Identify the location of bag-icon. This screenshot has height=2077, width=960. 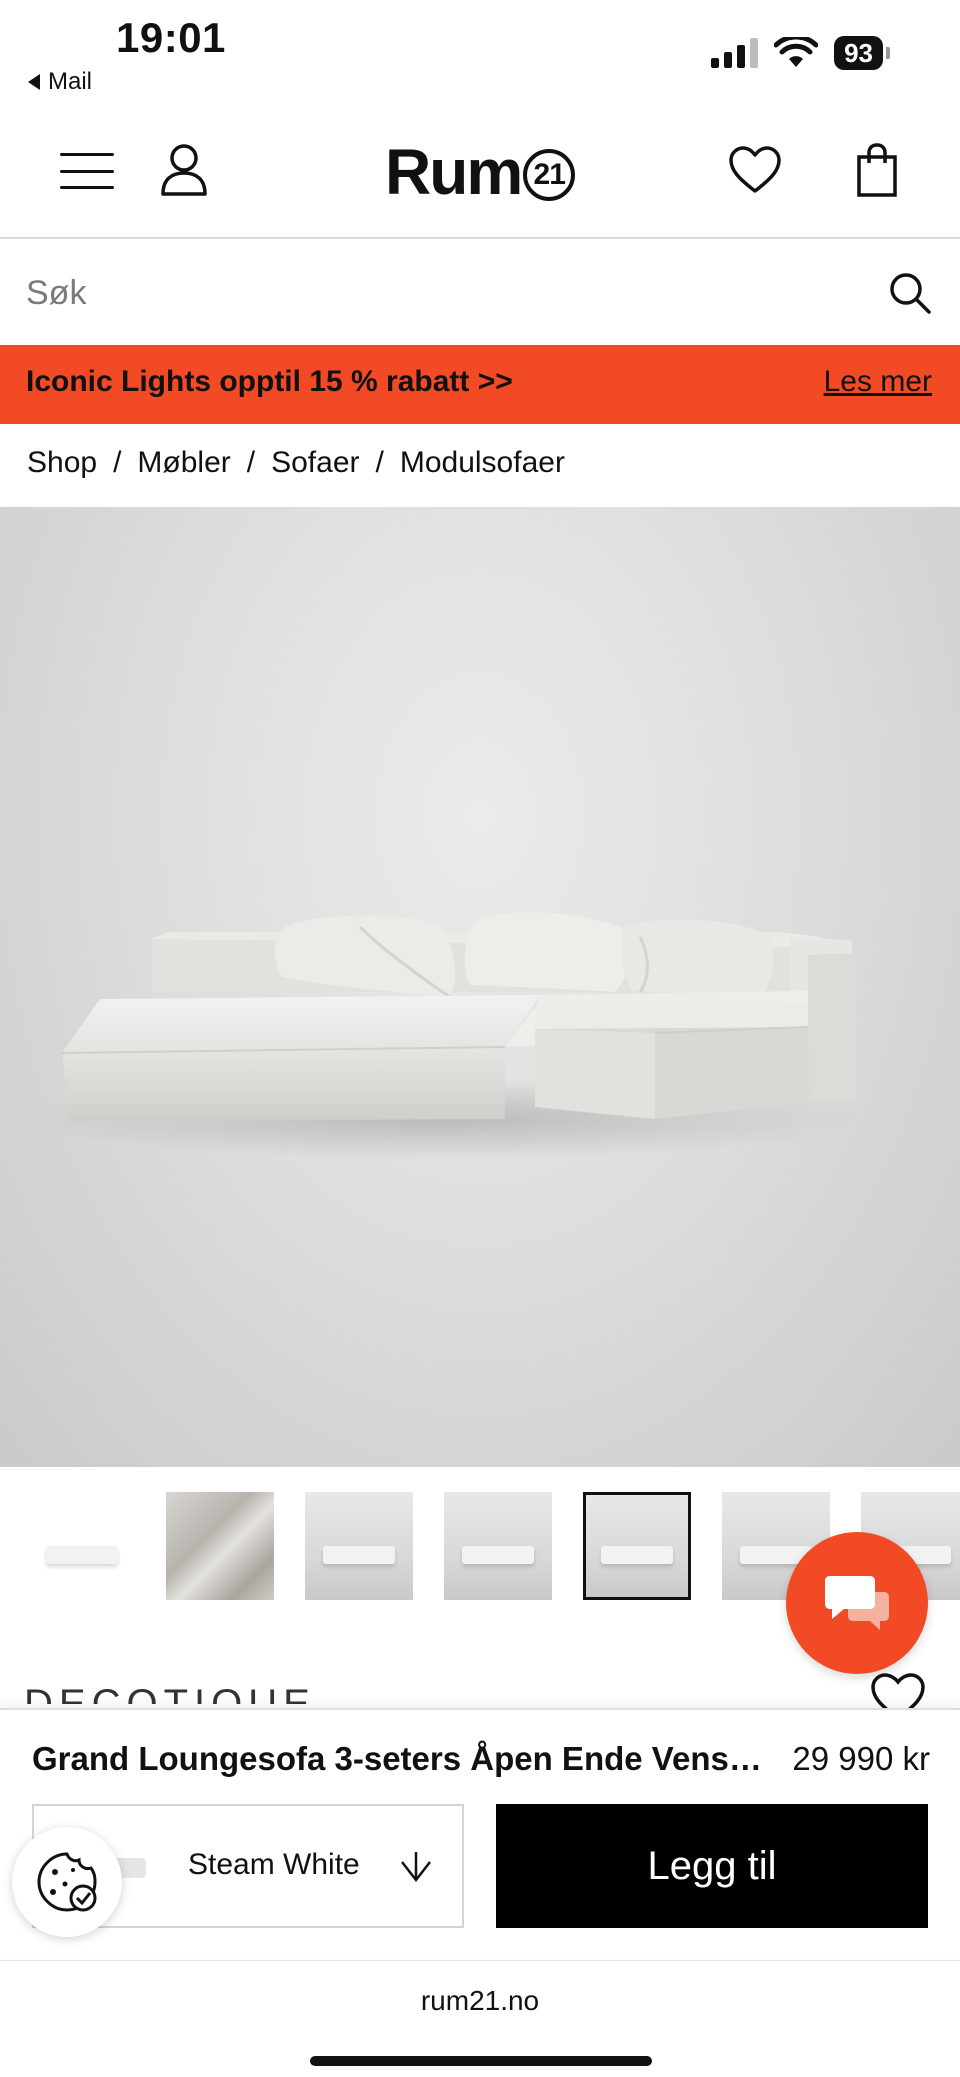
(877, 170).